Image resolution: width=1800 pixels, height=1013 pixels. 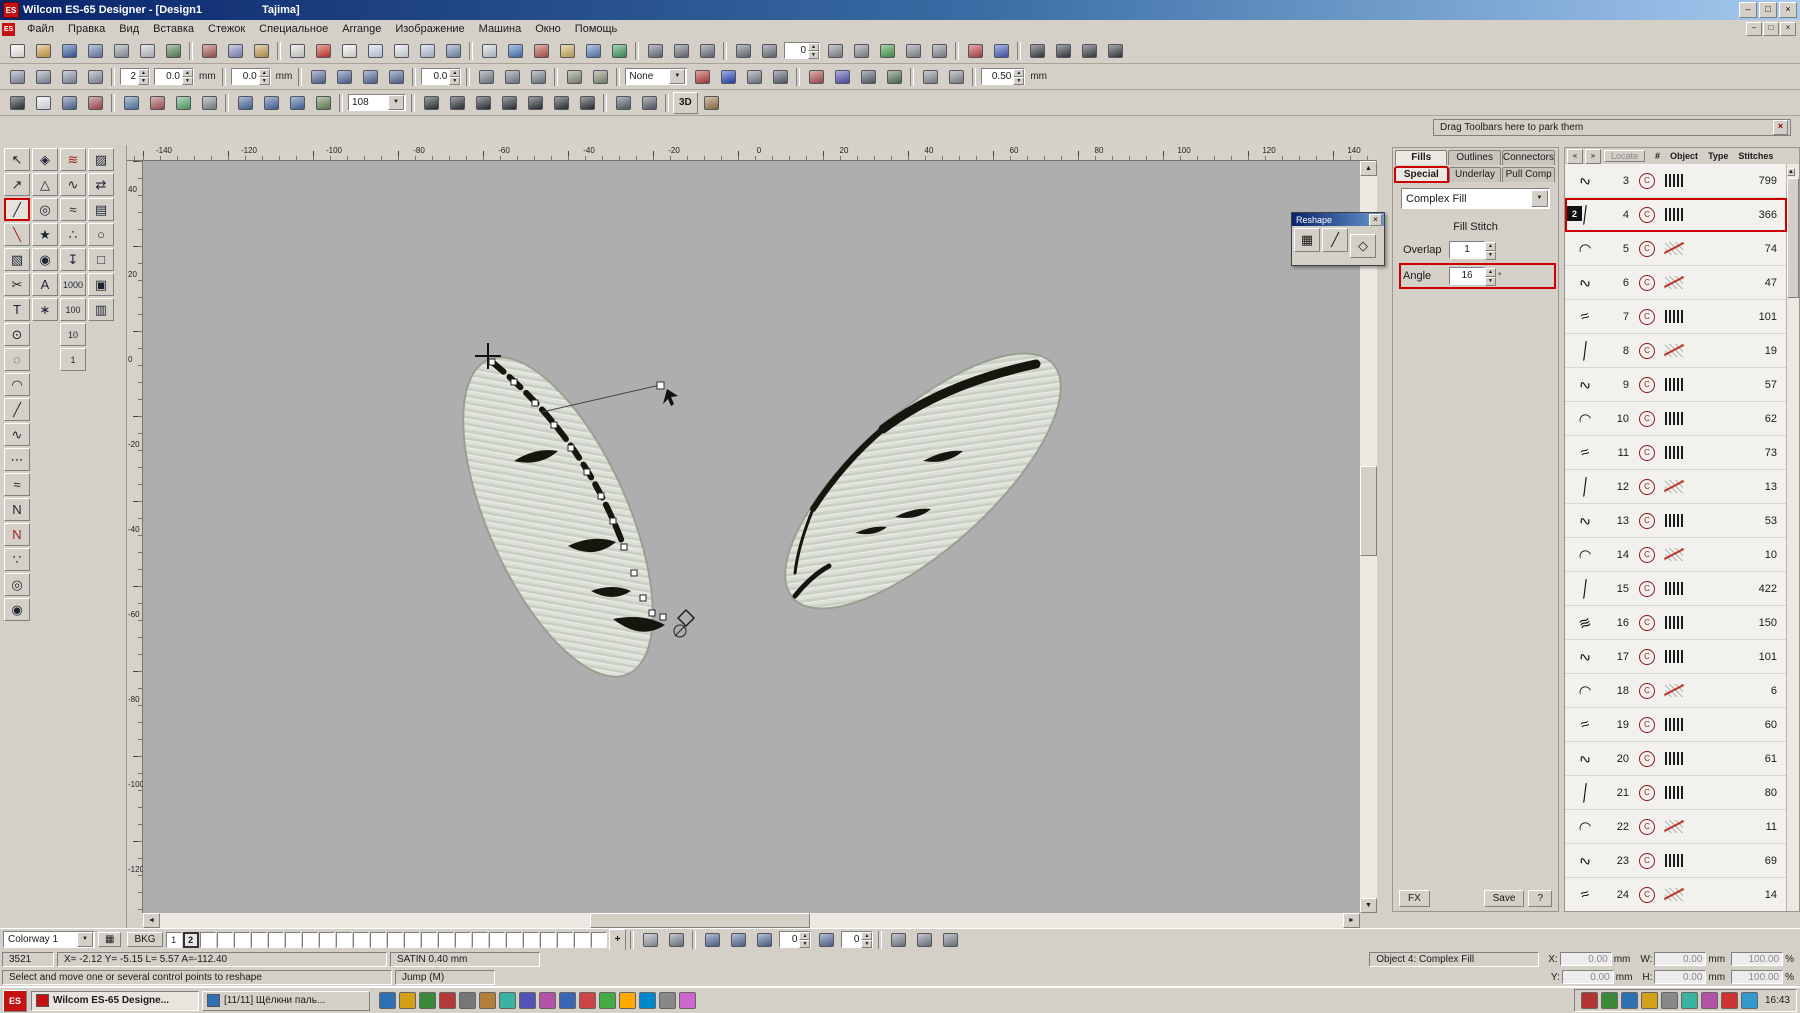 What do you see at coordinates (816, 77) in the screenshot?
I see `pencil-stitch-icon` at bounding box center [816, 77].